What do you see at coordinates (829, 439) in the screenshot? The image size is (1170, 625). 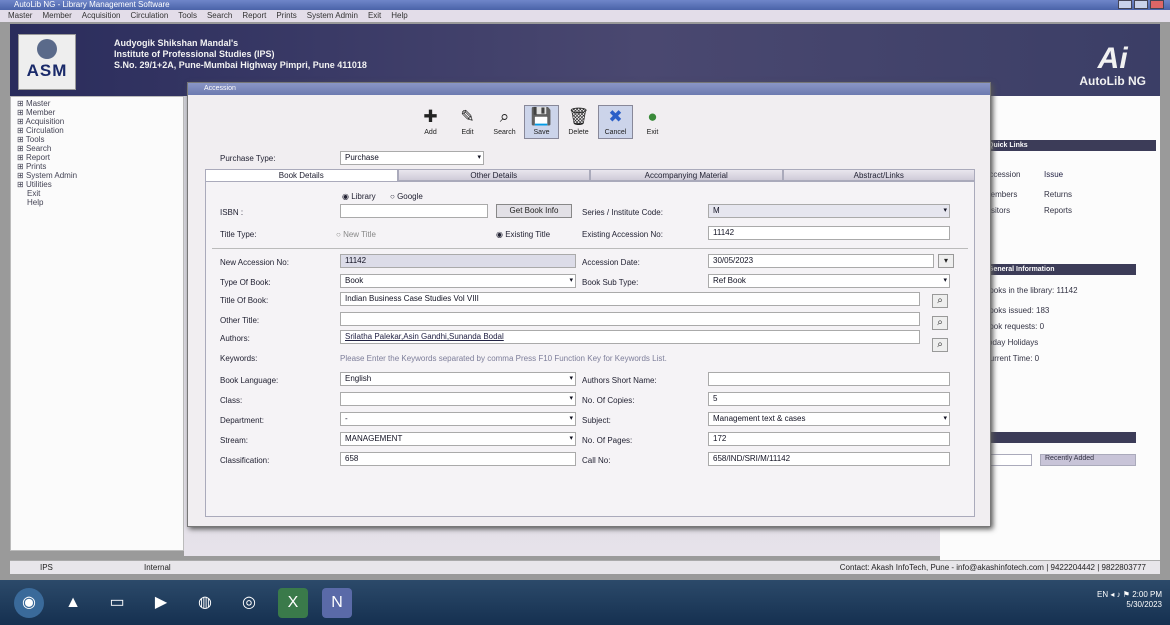 I see `pages-input: 172` at bounding box center [829, 439].